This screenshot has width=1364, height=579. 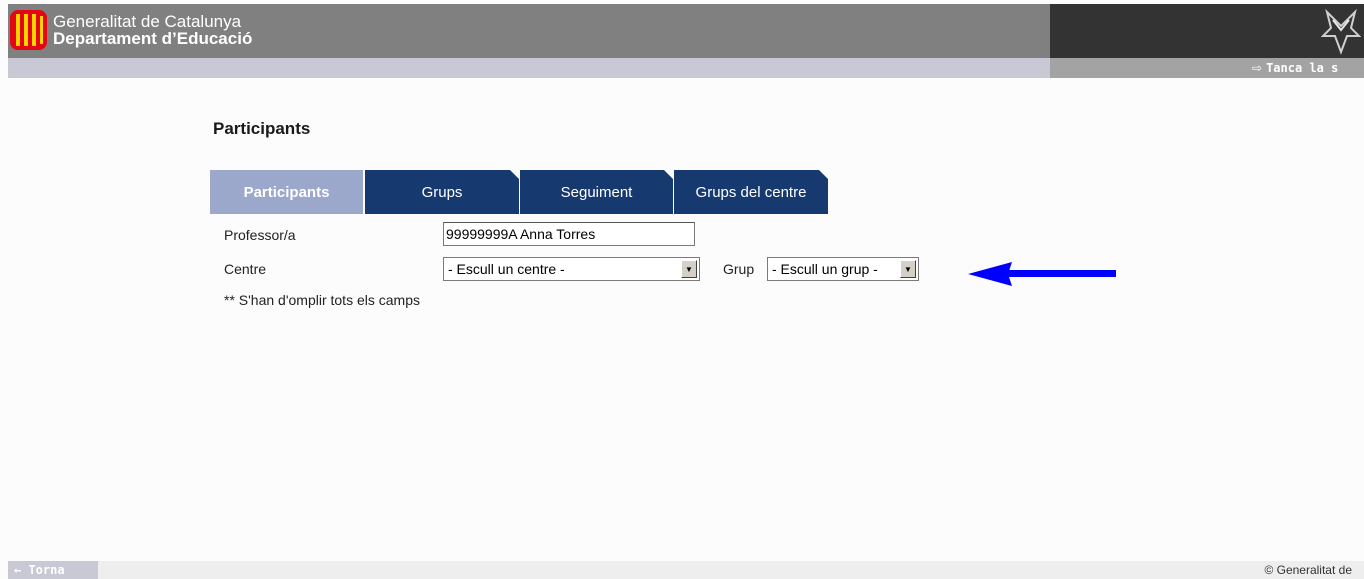 What do you see at coordinates (1207, 31) in the screenshot?
I see `header-dark-panel` at bounding box center [1207, 31].